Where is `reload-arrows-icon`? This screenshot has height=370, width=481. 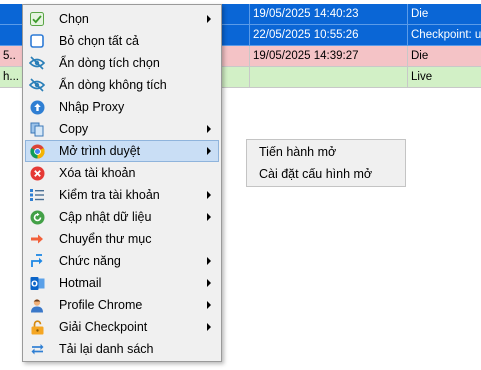
reload-arrows-icon is located at coordinates (37, 349).